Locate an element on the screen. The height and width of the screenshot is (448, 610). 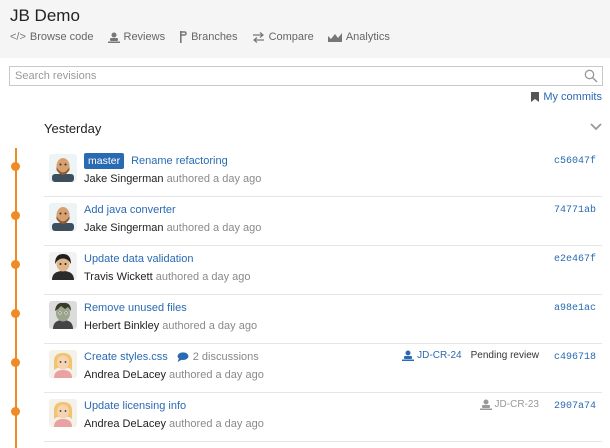
commit-hash: 74771ab is located at coordinates (575, 210).